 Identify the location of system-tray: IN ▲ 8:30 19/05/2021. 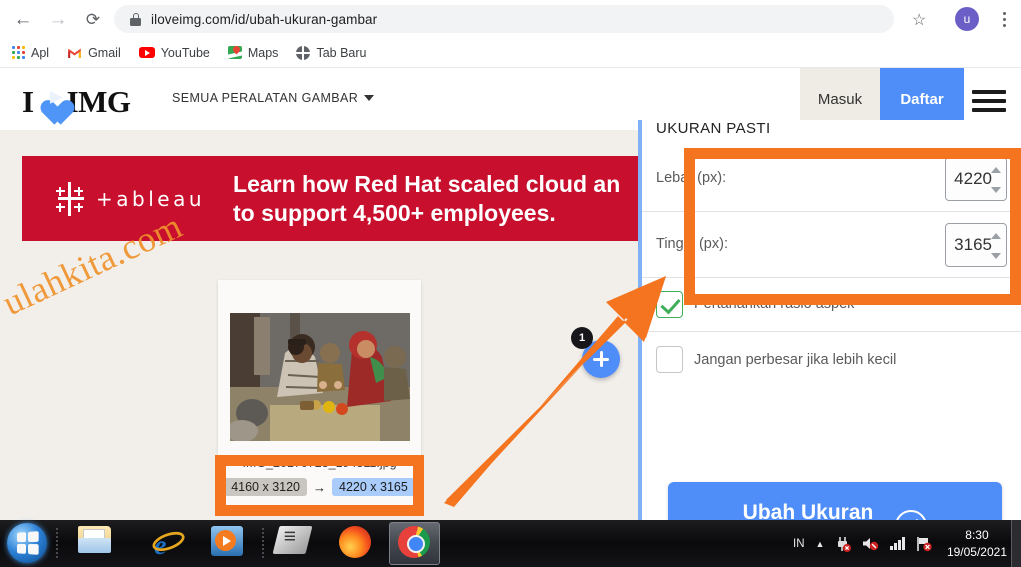
(904, 543).